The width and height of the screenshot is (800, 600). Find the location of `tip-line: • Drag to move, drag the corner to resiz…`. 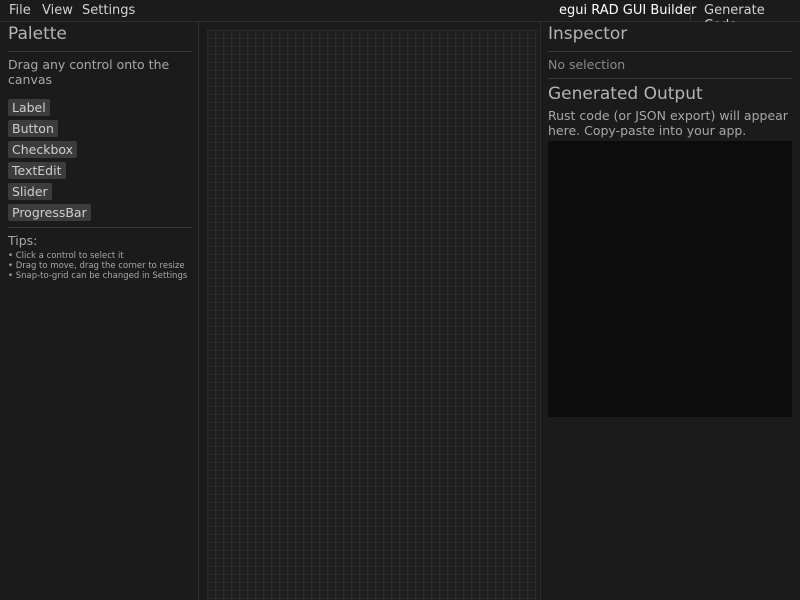

tip-line: • Drag to move, drag the corner to resiz… is located at coordinates (96, 266).